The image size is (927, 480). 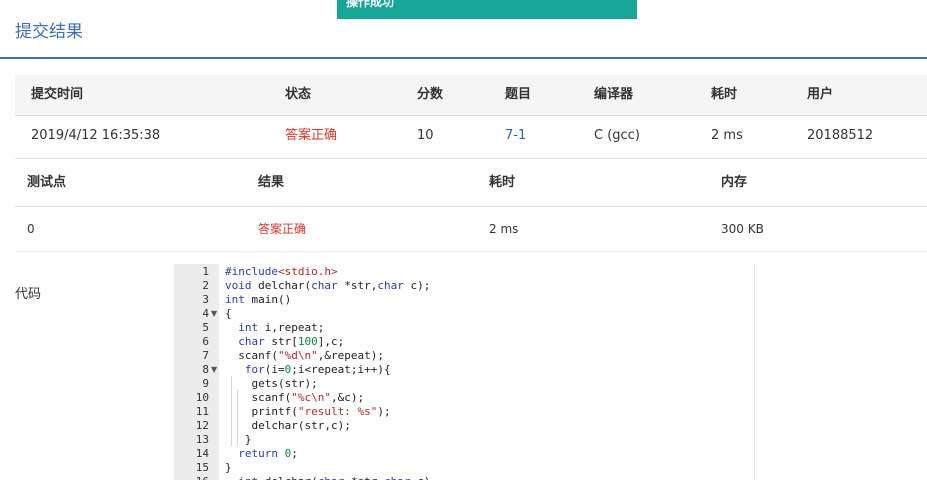 I want to click on title-divider, so click(x=463, y=58).